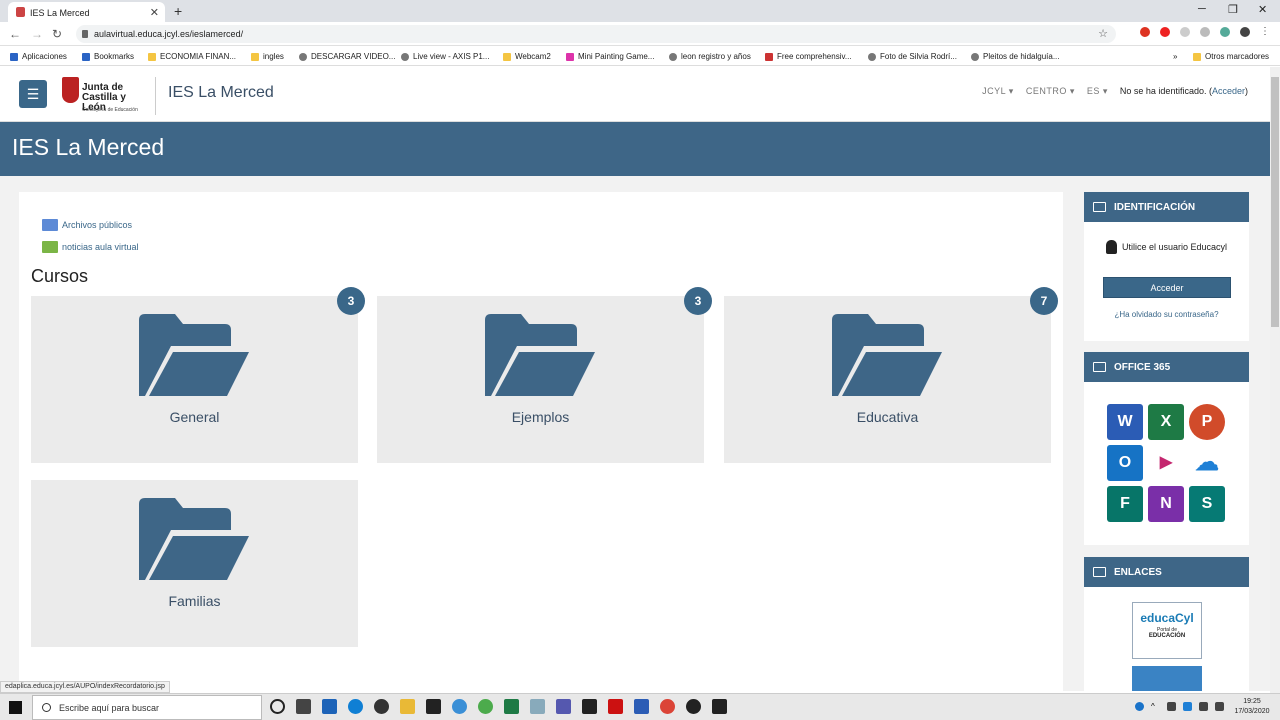 The width and height of the screenshot is (1280, 720). What do you see at coordinates (147, 707) in the screenshot?
I see `taskbar-search-input: Escribe aquí para buscar` at bounding box center [147, 707].